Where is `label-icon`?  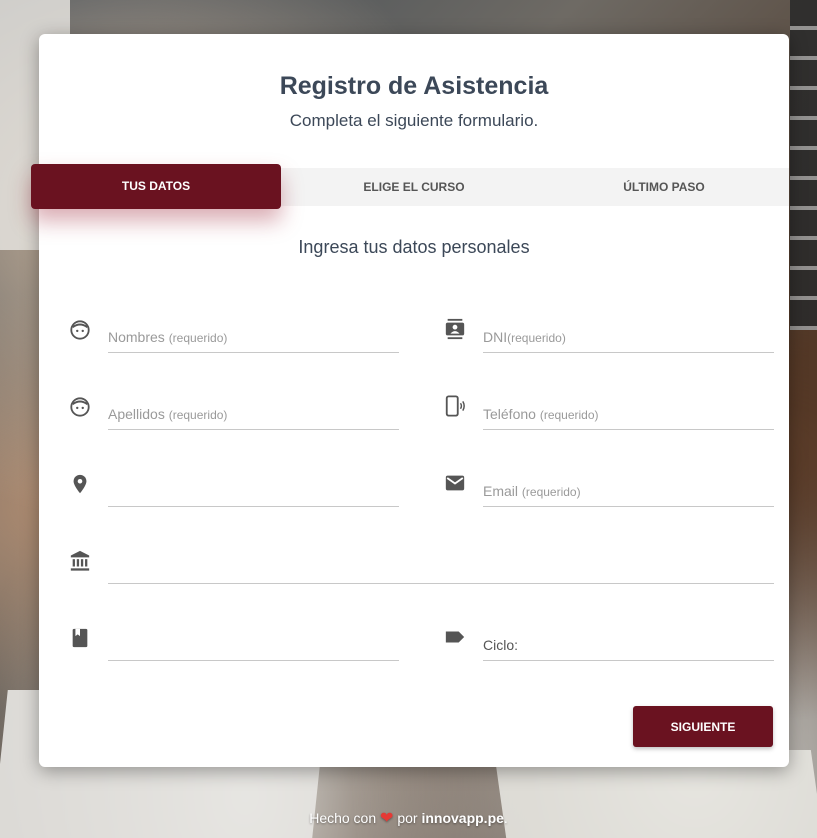 label-icon is located at coordinates (455, 637).